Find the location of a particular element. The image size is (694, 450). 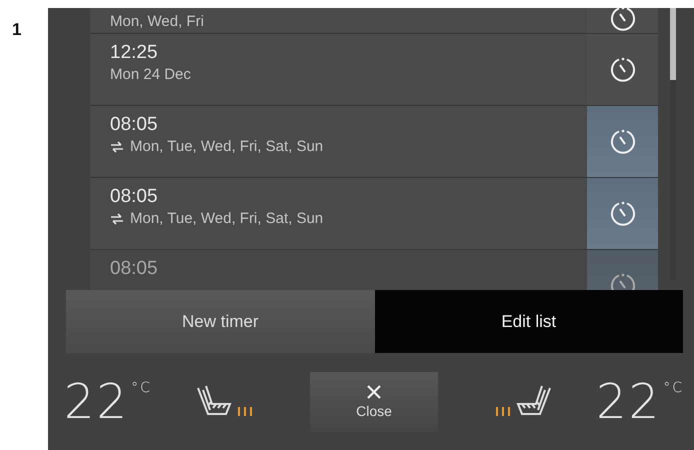

scrollbar is located at coordinates (673, 144).